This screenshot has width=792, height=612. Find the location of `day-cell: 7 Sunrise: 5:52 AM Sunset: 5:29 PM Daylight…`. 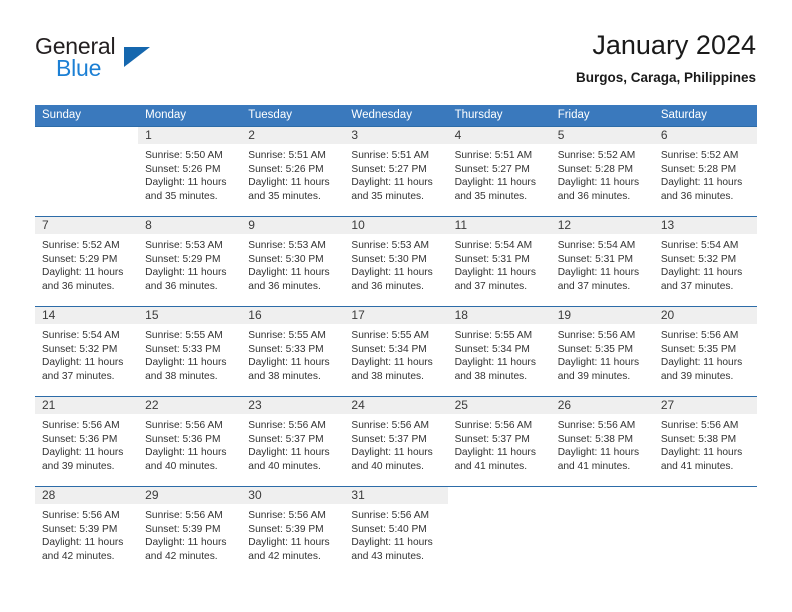

day-cell: 7 Sunrise: 5:52 AM Sunset: 5:29 PM Daylight… is located at coordinates (87, 261).